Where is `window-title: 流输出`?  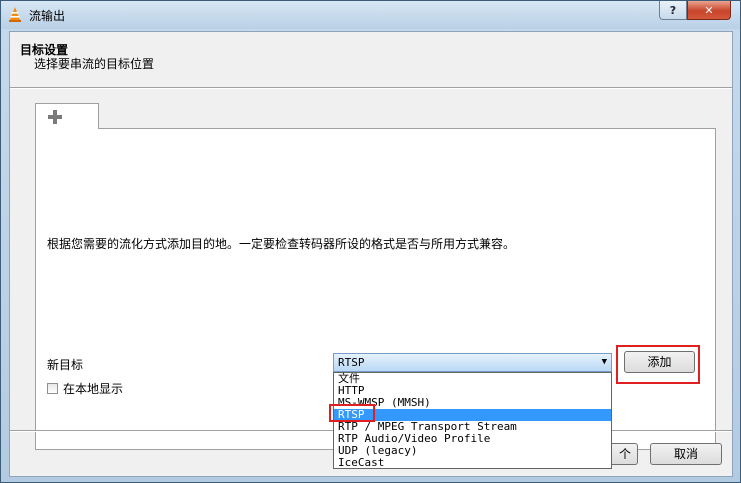
window-title: 流输出 is located at coordinates (47, 16).